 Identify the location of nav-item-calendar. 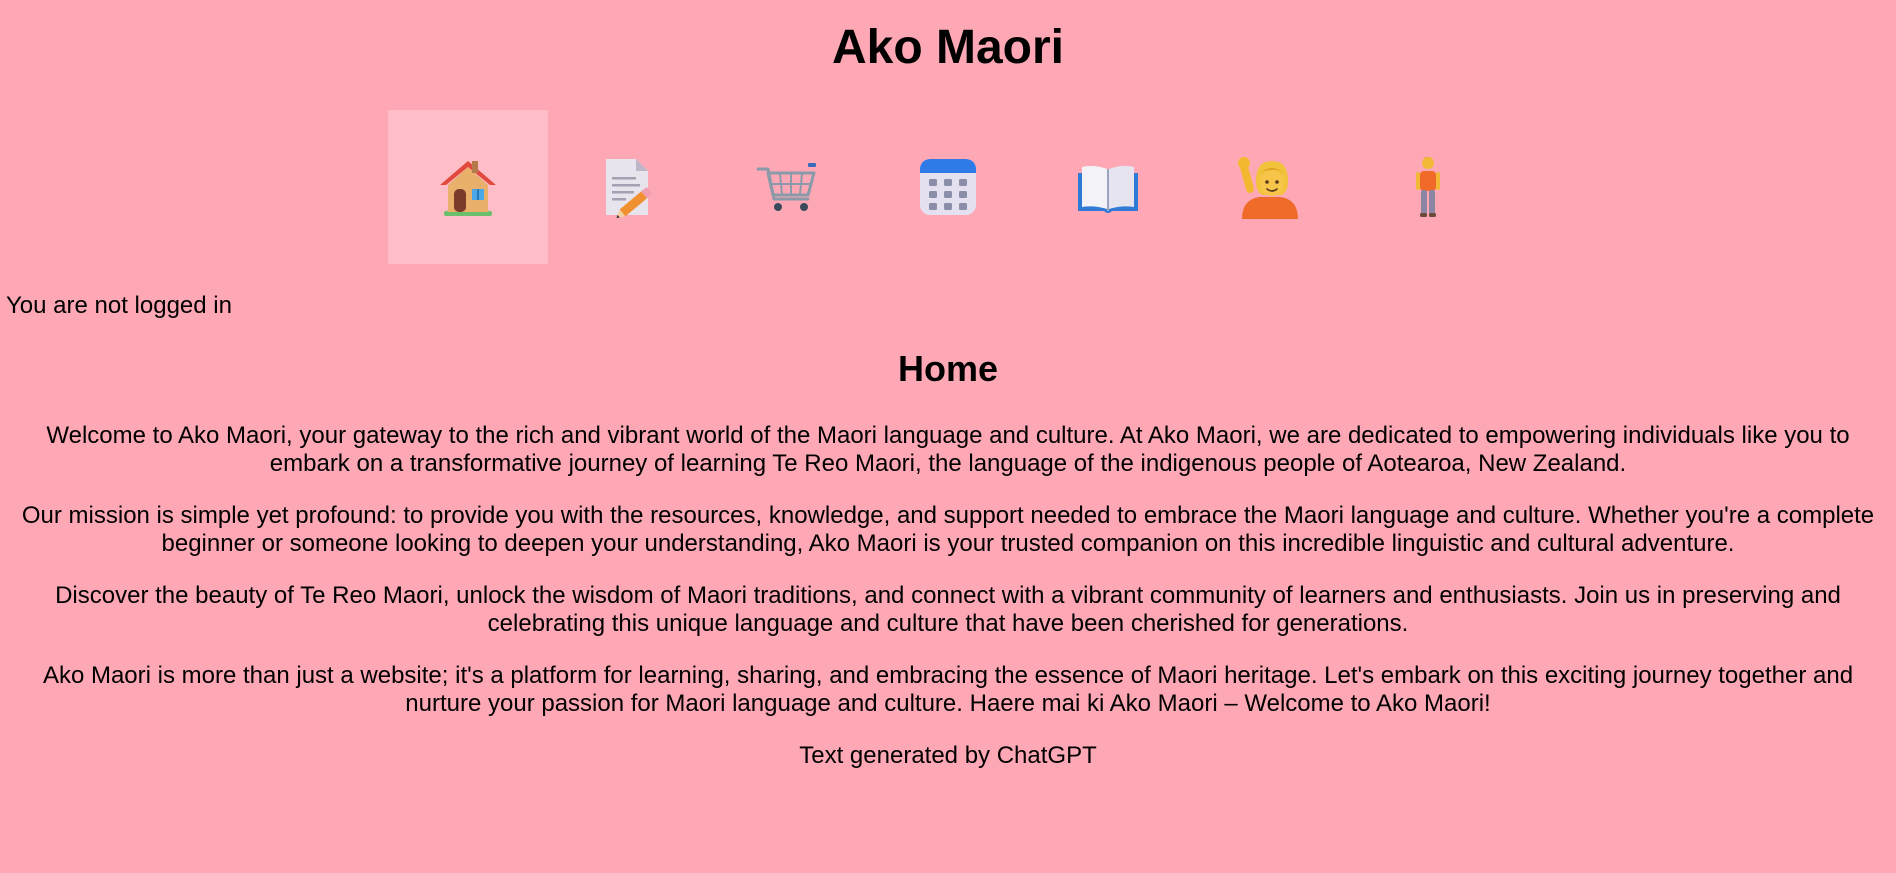
(948, 187).